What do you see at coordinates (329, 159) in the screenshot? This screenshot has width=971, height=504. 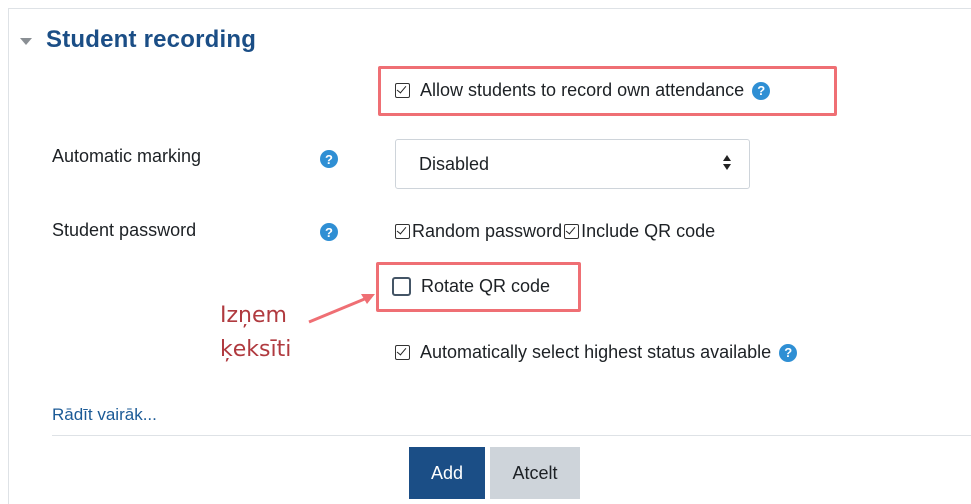 I see `automatic-marking-help-icon: ?` at bounding box center [329, 159].